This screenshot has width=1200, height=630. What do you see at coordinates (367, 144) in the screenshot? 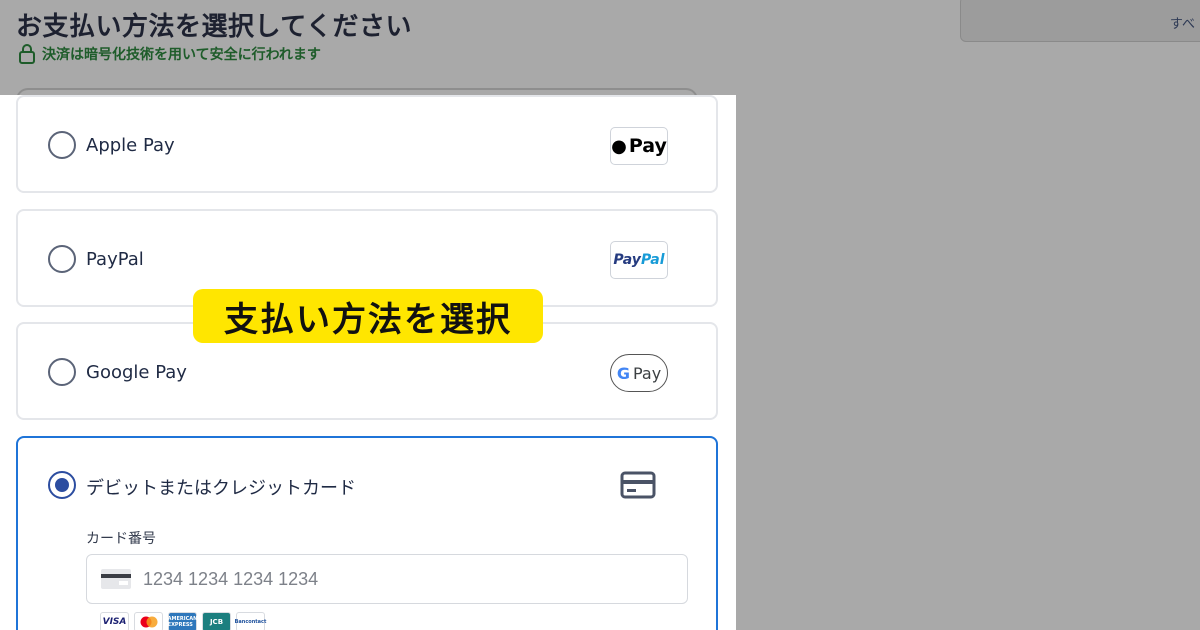
I see `option-apple-pay: Apple Pay ● Pay` at bounding box center [367, 144].